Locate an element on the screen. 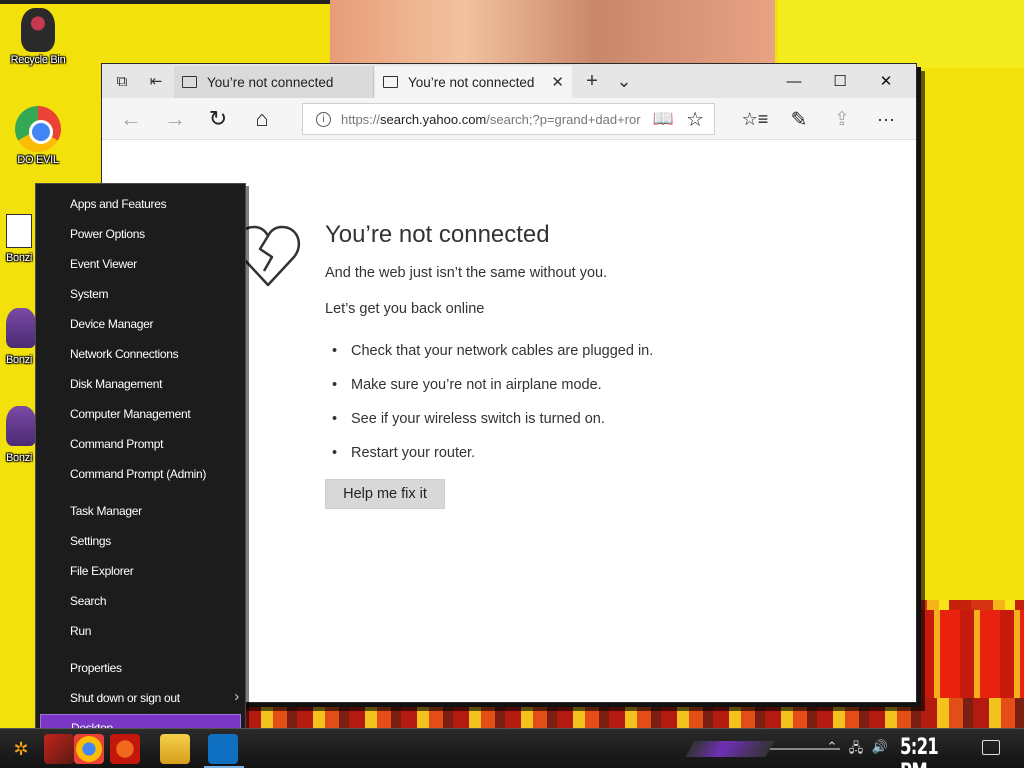 The width and height of the screenshot is (1024, 768). menu-item-run: Run is located at coordinates (140, 631).